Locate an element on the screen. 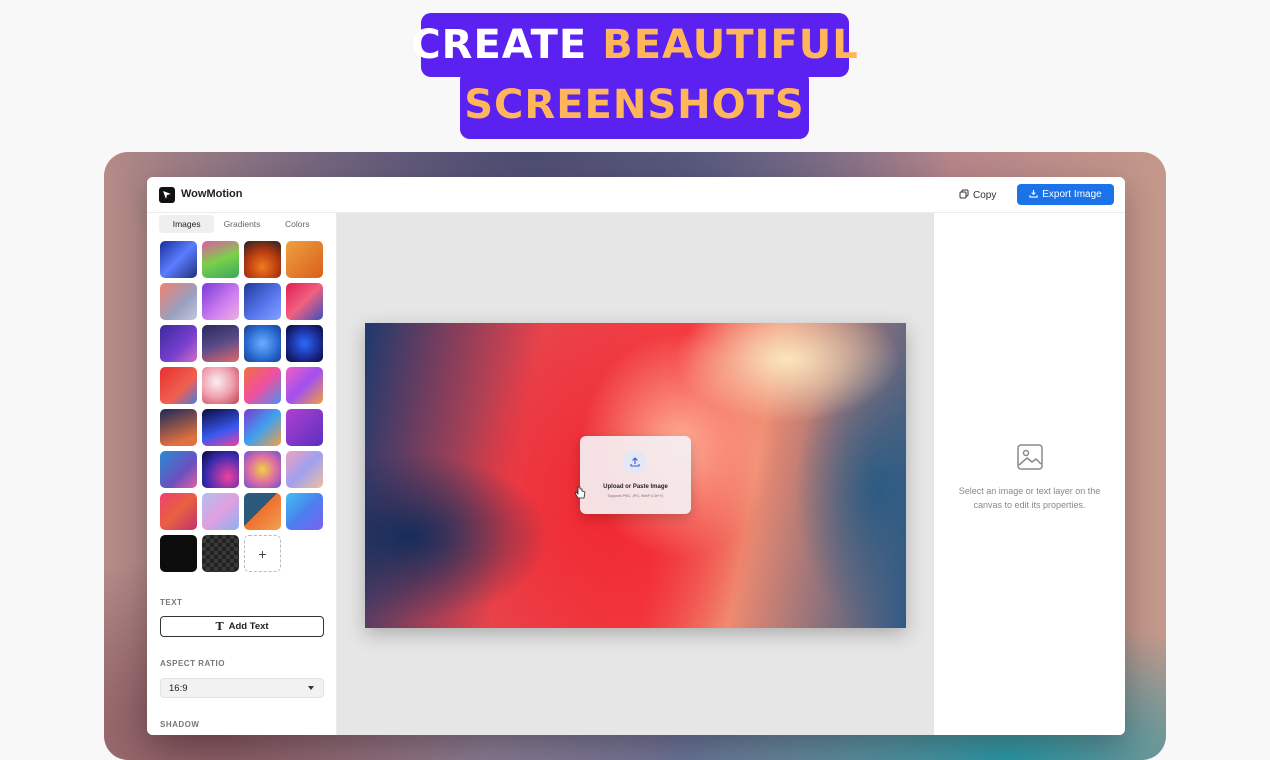 The image size is (1270, 760). text-tool-icon: T is located at coordinates (219, 626).